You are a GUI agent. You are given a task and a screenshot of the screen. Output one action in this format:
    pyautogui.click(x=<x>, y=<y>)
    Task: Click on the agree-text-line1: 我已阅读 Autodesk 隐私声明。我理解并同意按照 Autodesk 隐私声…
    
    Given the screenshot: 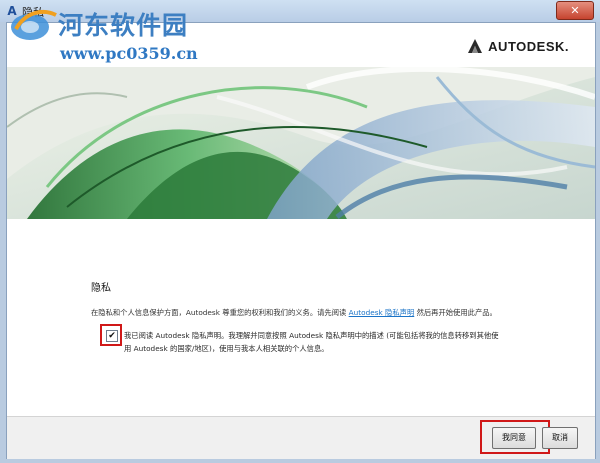 What is the action you would take?
    pyautogui.click(x=311, y=335)
    